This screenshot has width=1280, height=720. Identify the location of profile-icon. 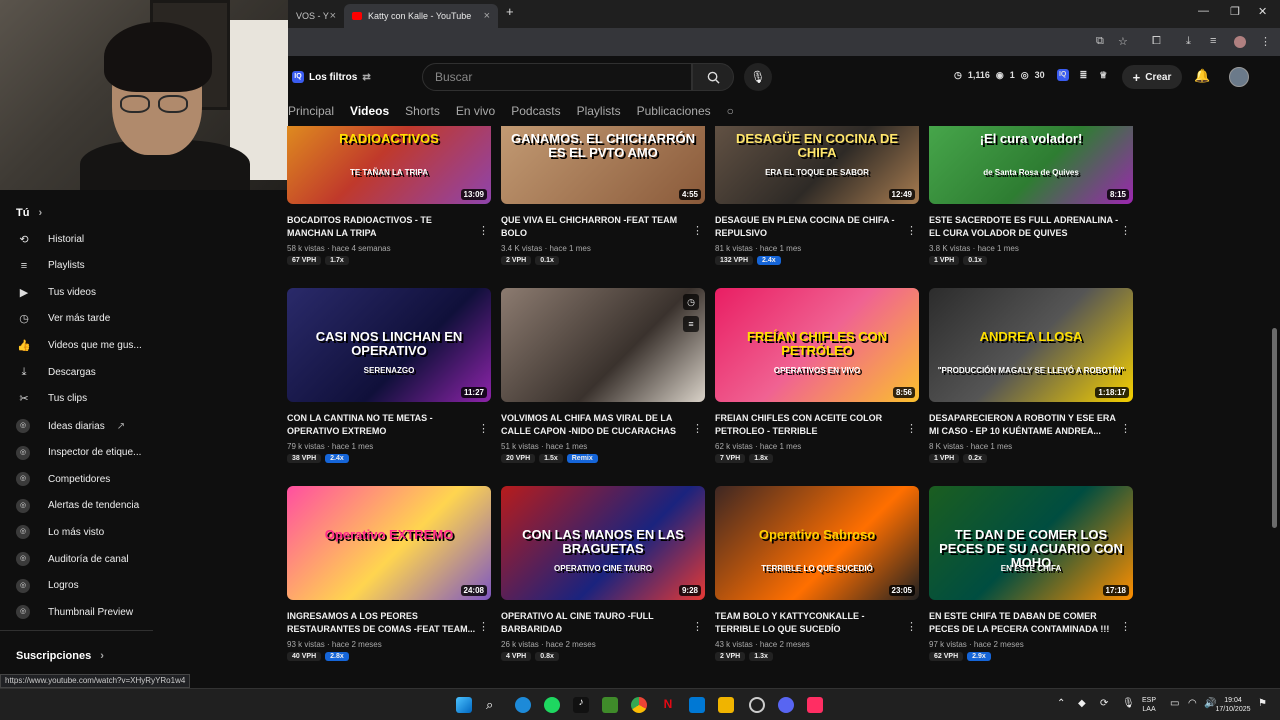
(1240, 42).